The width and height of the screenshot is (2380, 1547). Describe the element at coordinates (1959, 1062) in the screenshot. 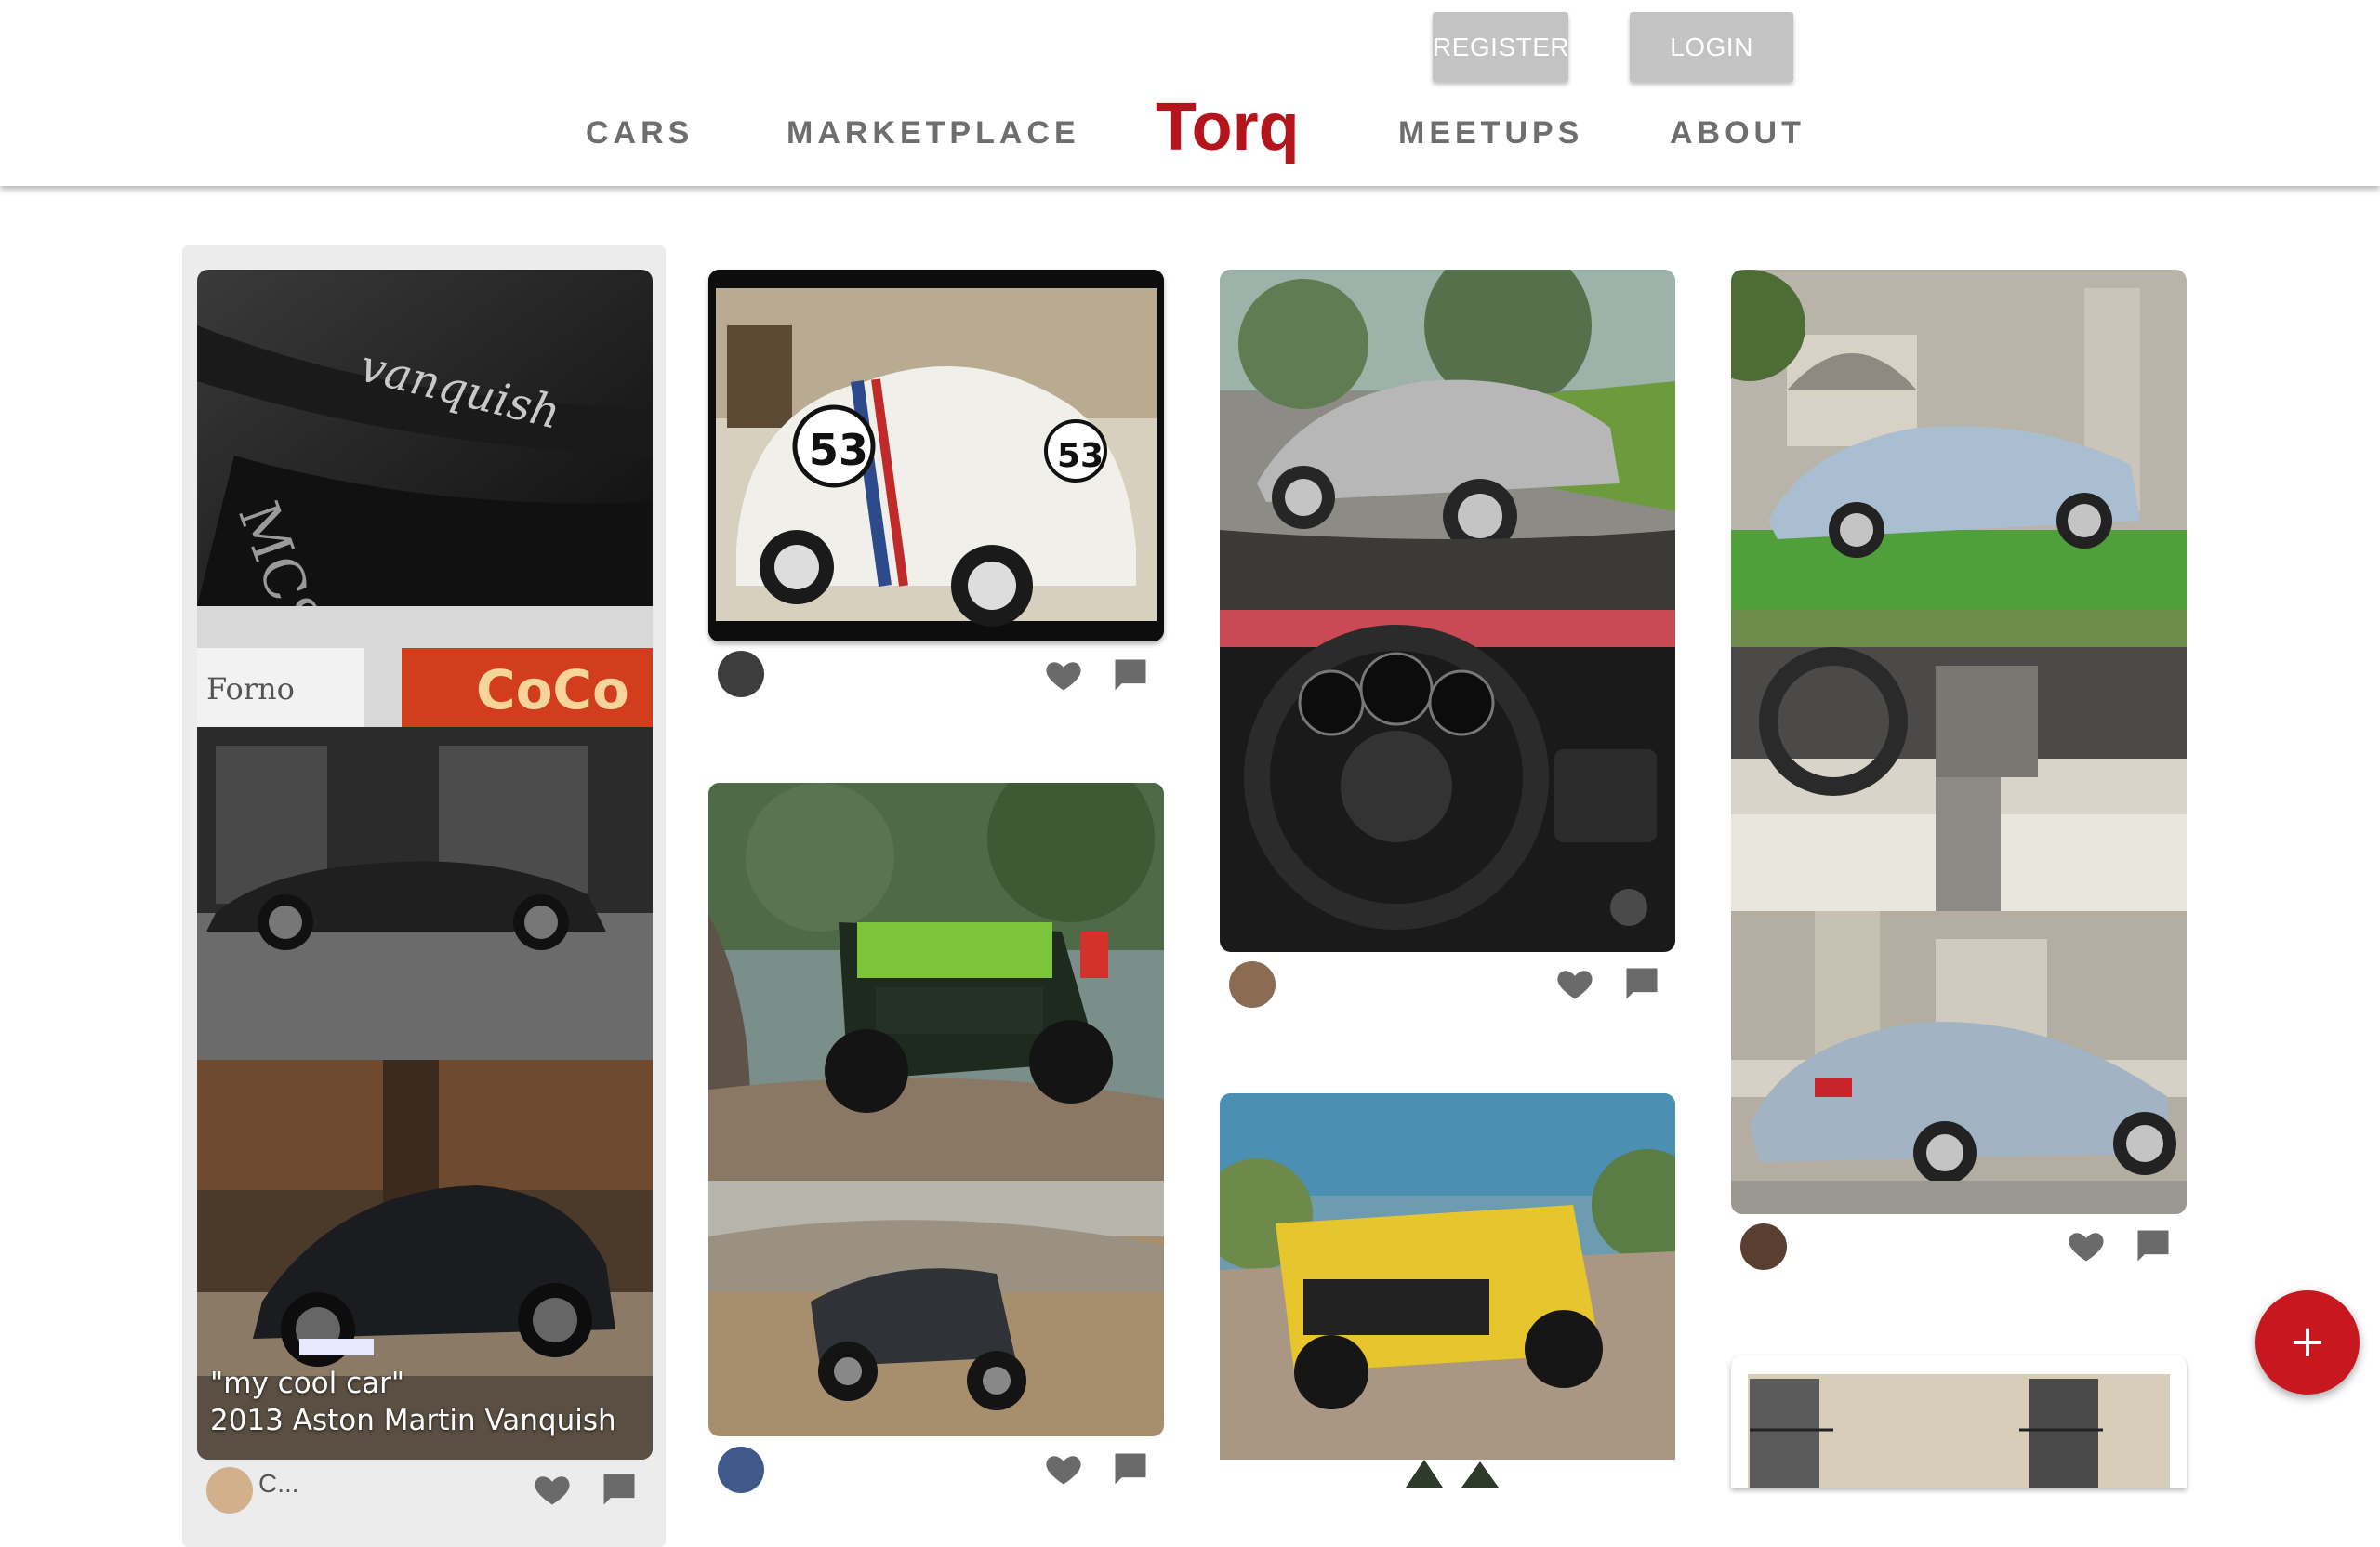

I see `car-photo-lexus-rear` at that location.